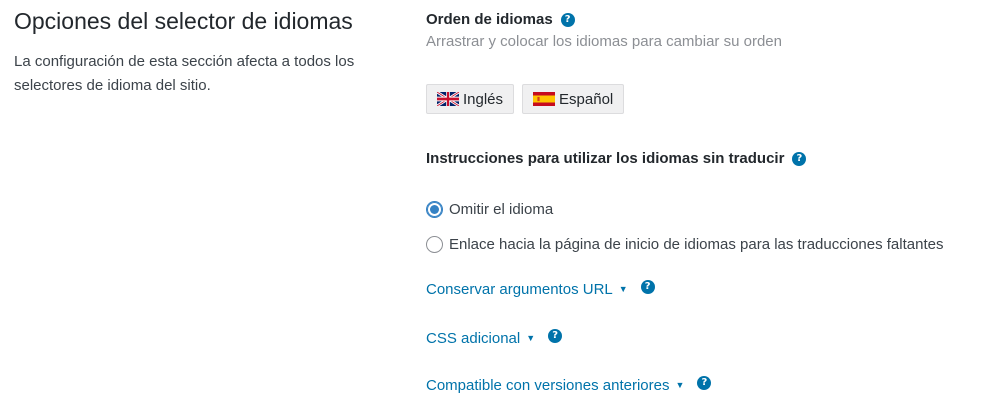 Image resolution: width=1002 pixels, height=417 pixels. I want to click on toggle-preserve-url-args: Conservar argumentos URL ▼ ?, so click(540, 289).